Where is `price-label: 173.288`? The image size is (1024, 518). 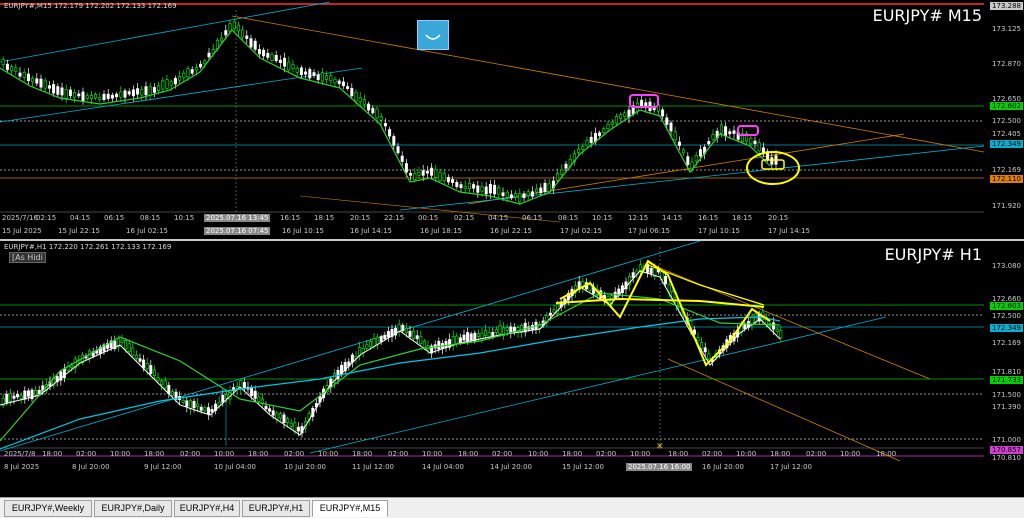 price-label: 173.288 is located at coordinates (1006, 6).